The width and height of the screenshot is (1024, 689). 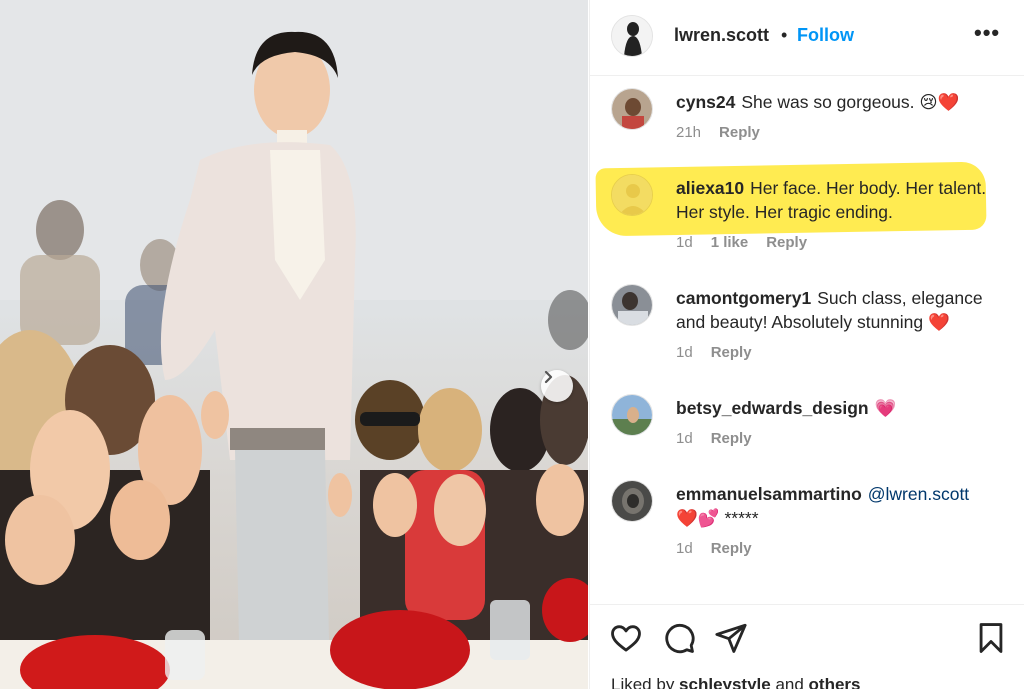 What do you see at coordinates (705, 102) in the screenshot?
I see `comment-username: cyns24` at bounding box center [705, 102].